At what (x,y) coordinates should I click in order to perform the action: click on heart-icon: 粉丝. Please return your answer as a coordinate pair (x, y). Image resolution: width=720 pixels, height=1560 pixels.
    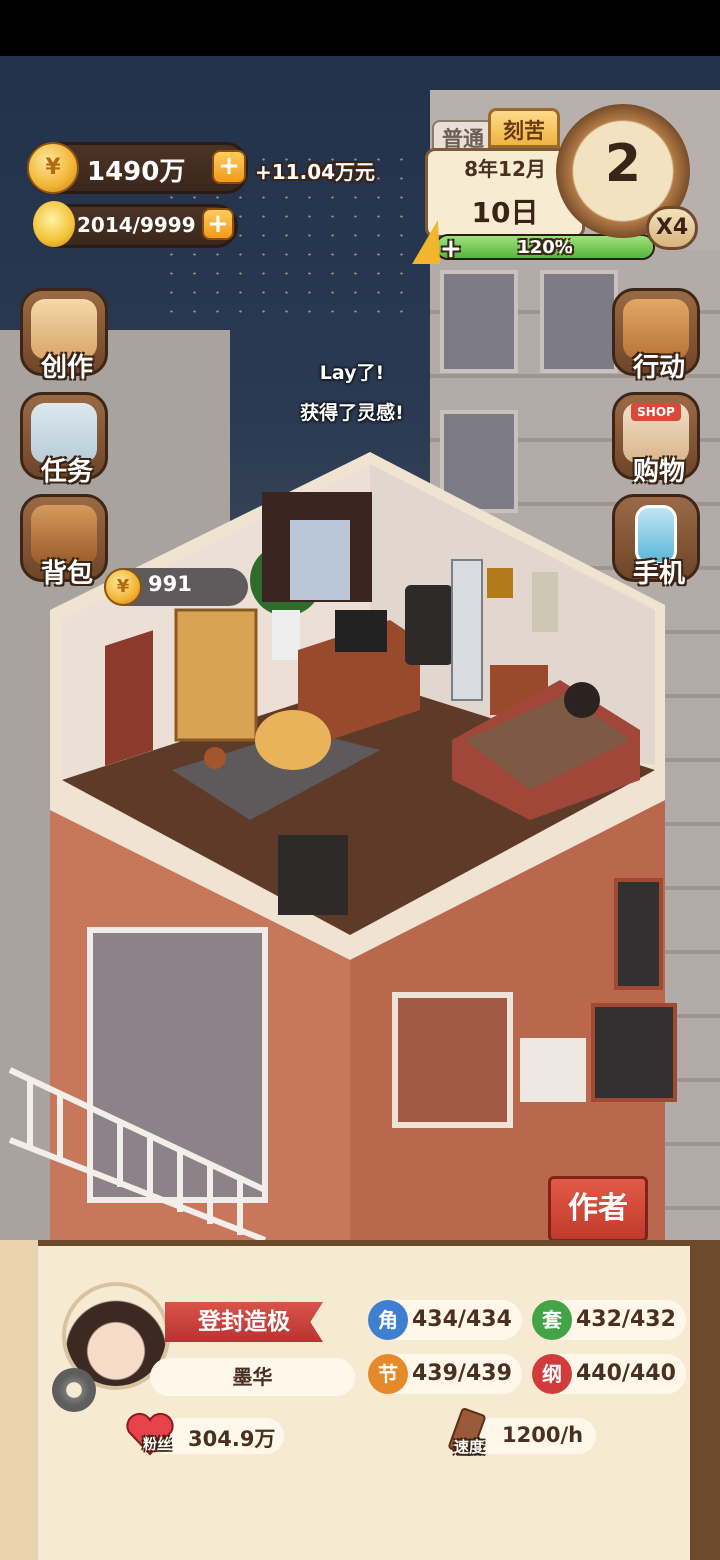
    Looking at the image, I should click on (150, 1434).